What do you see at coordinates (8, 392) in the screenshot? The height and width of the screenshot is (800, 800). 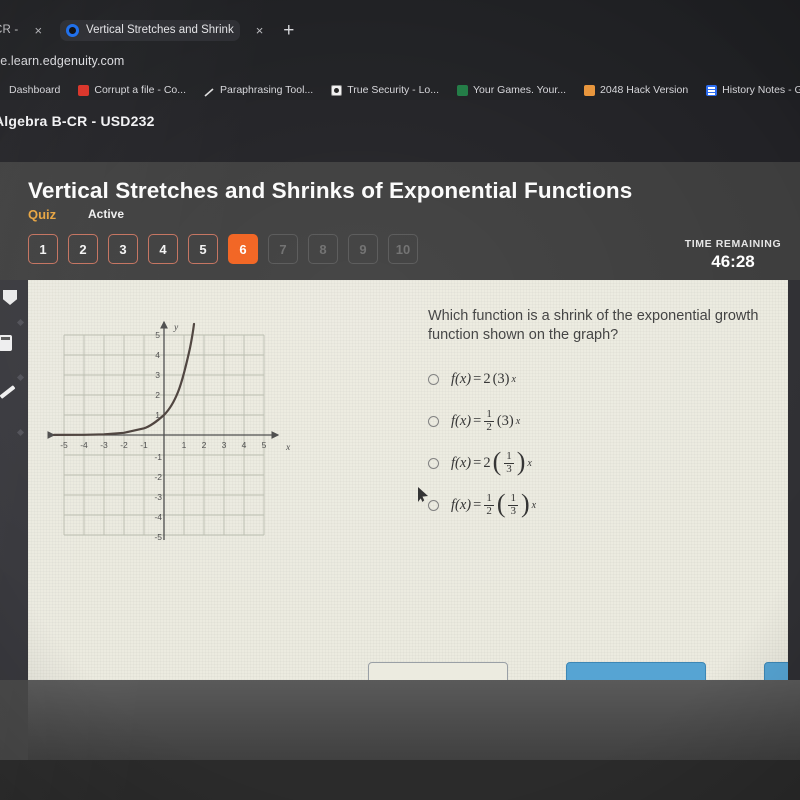 I see `pencil-tool-icon` at bounding box center [8, 392].